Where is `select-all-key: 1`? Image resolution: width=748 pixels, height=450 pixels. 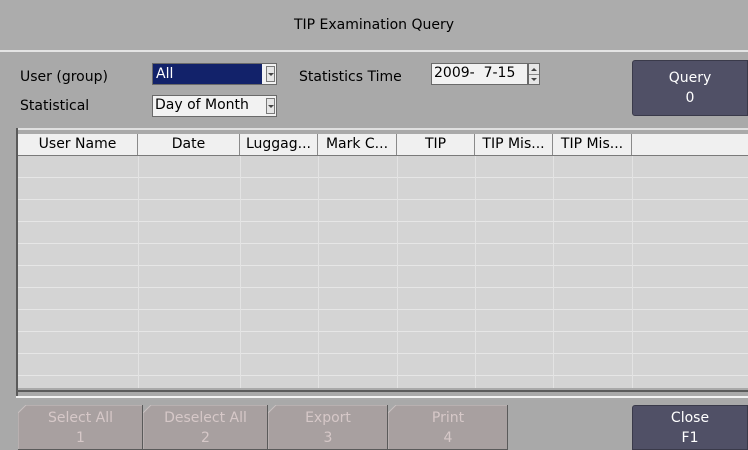 select-all-key: 1 is located at coordinates (80, 437).